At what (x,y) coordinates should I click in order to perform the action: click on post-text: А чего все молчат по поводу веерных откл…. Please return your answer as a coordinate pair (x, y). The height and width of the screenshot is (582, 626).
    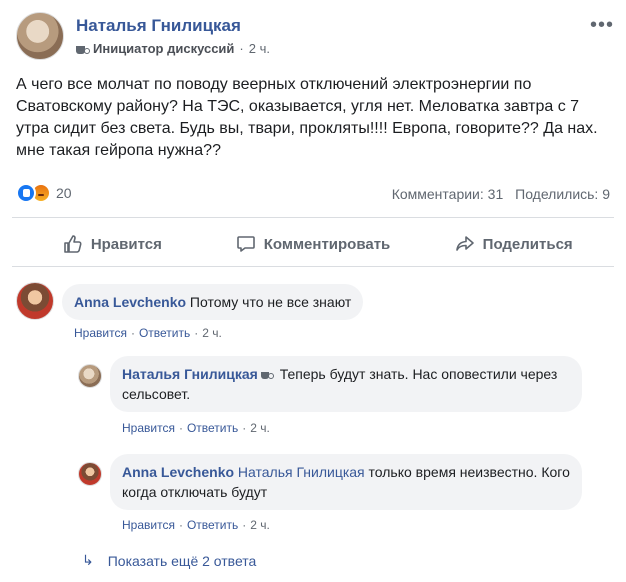
    Looking at the image, I should click on (307, 117).